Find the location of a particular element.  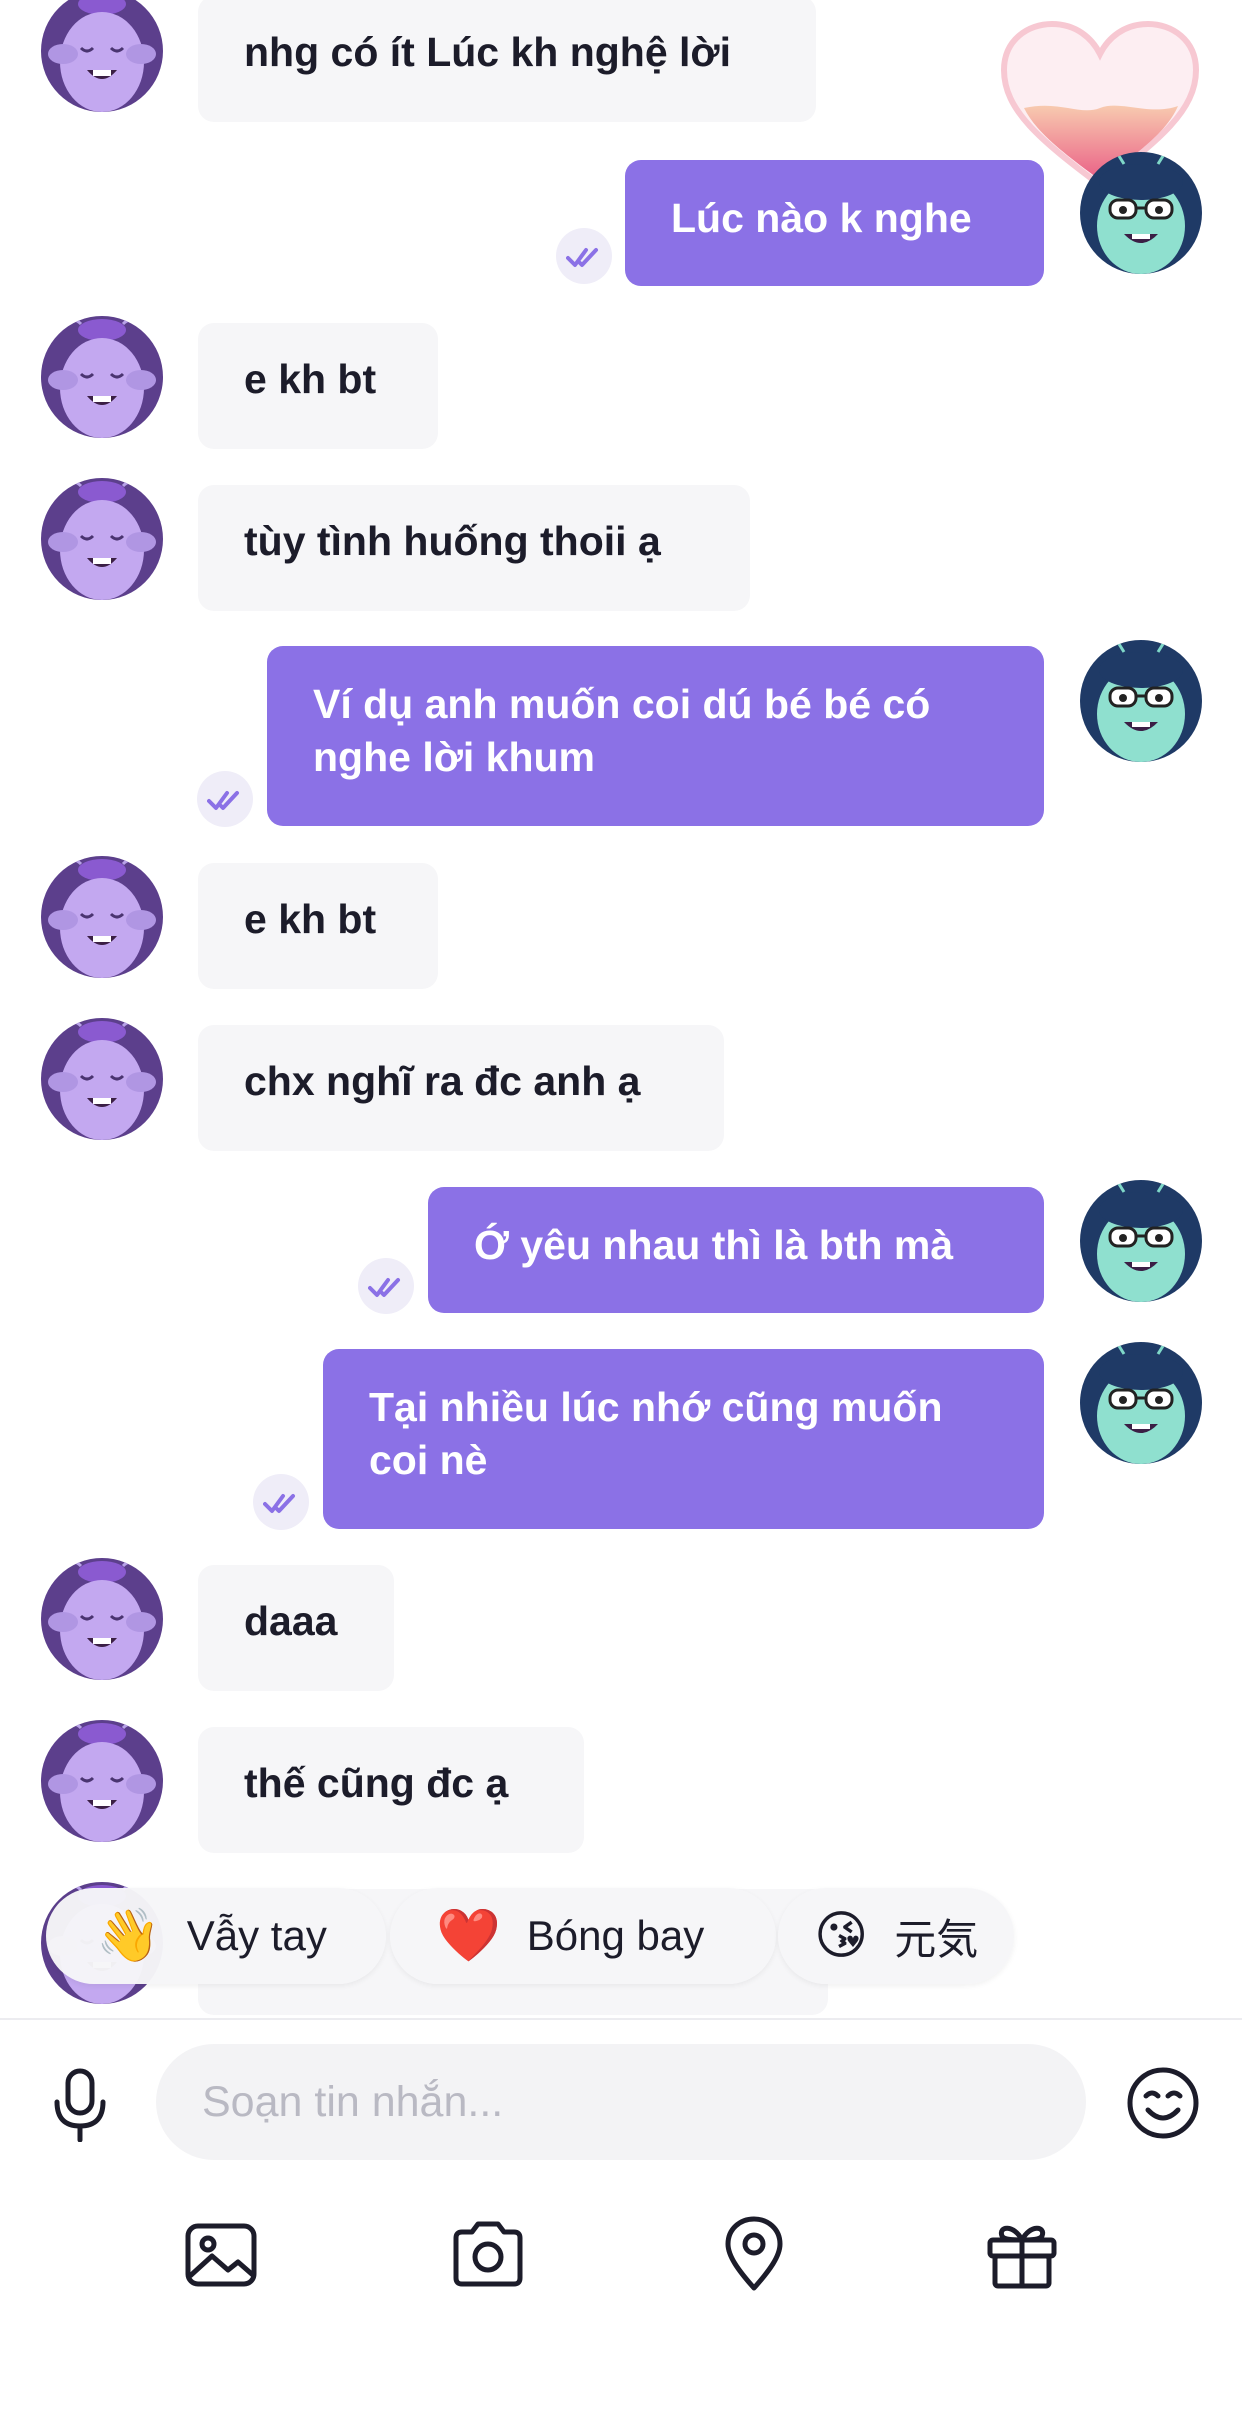

emoji-icon is located at coordinates (1163, 2103).